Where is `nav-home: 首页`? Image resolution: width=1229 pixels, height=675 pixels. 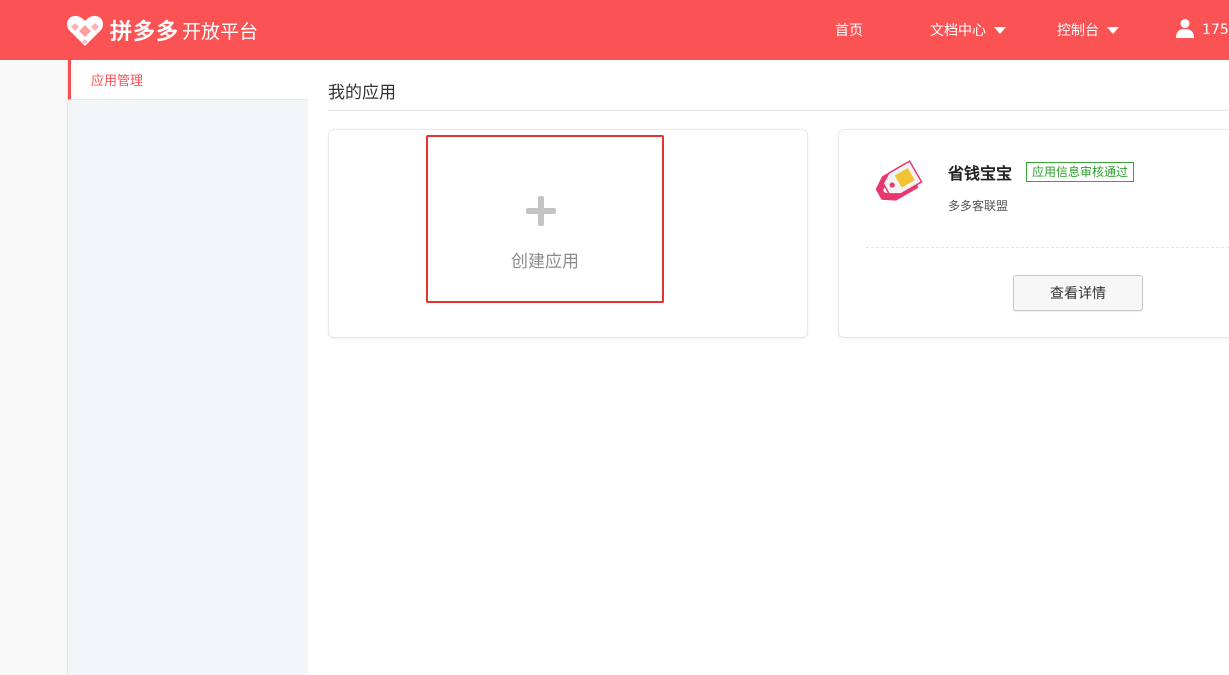
nav-home: 首页 is located at coordinates (849, 30).